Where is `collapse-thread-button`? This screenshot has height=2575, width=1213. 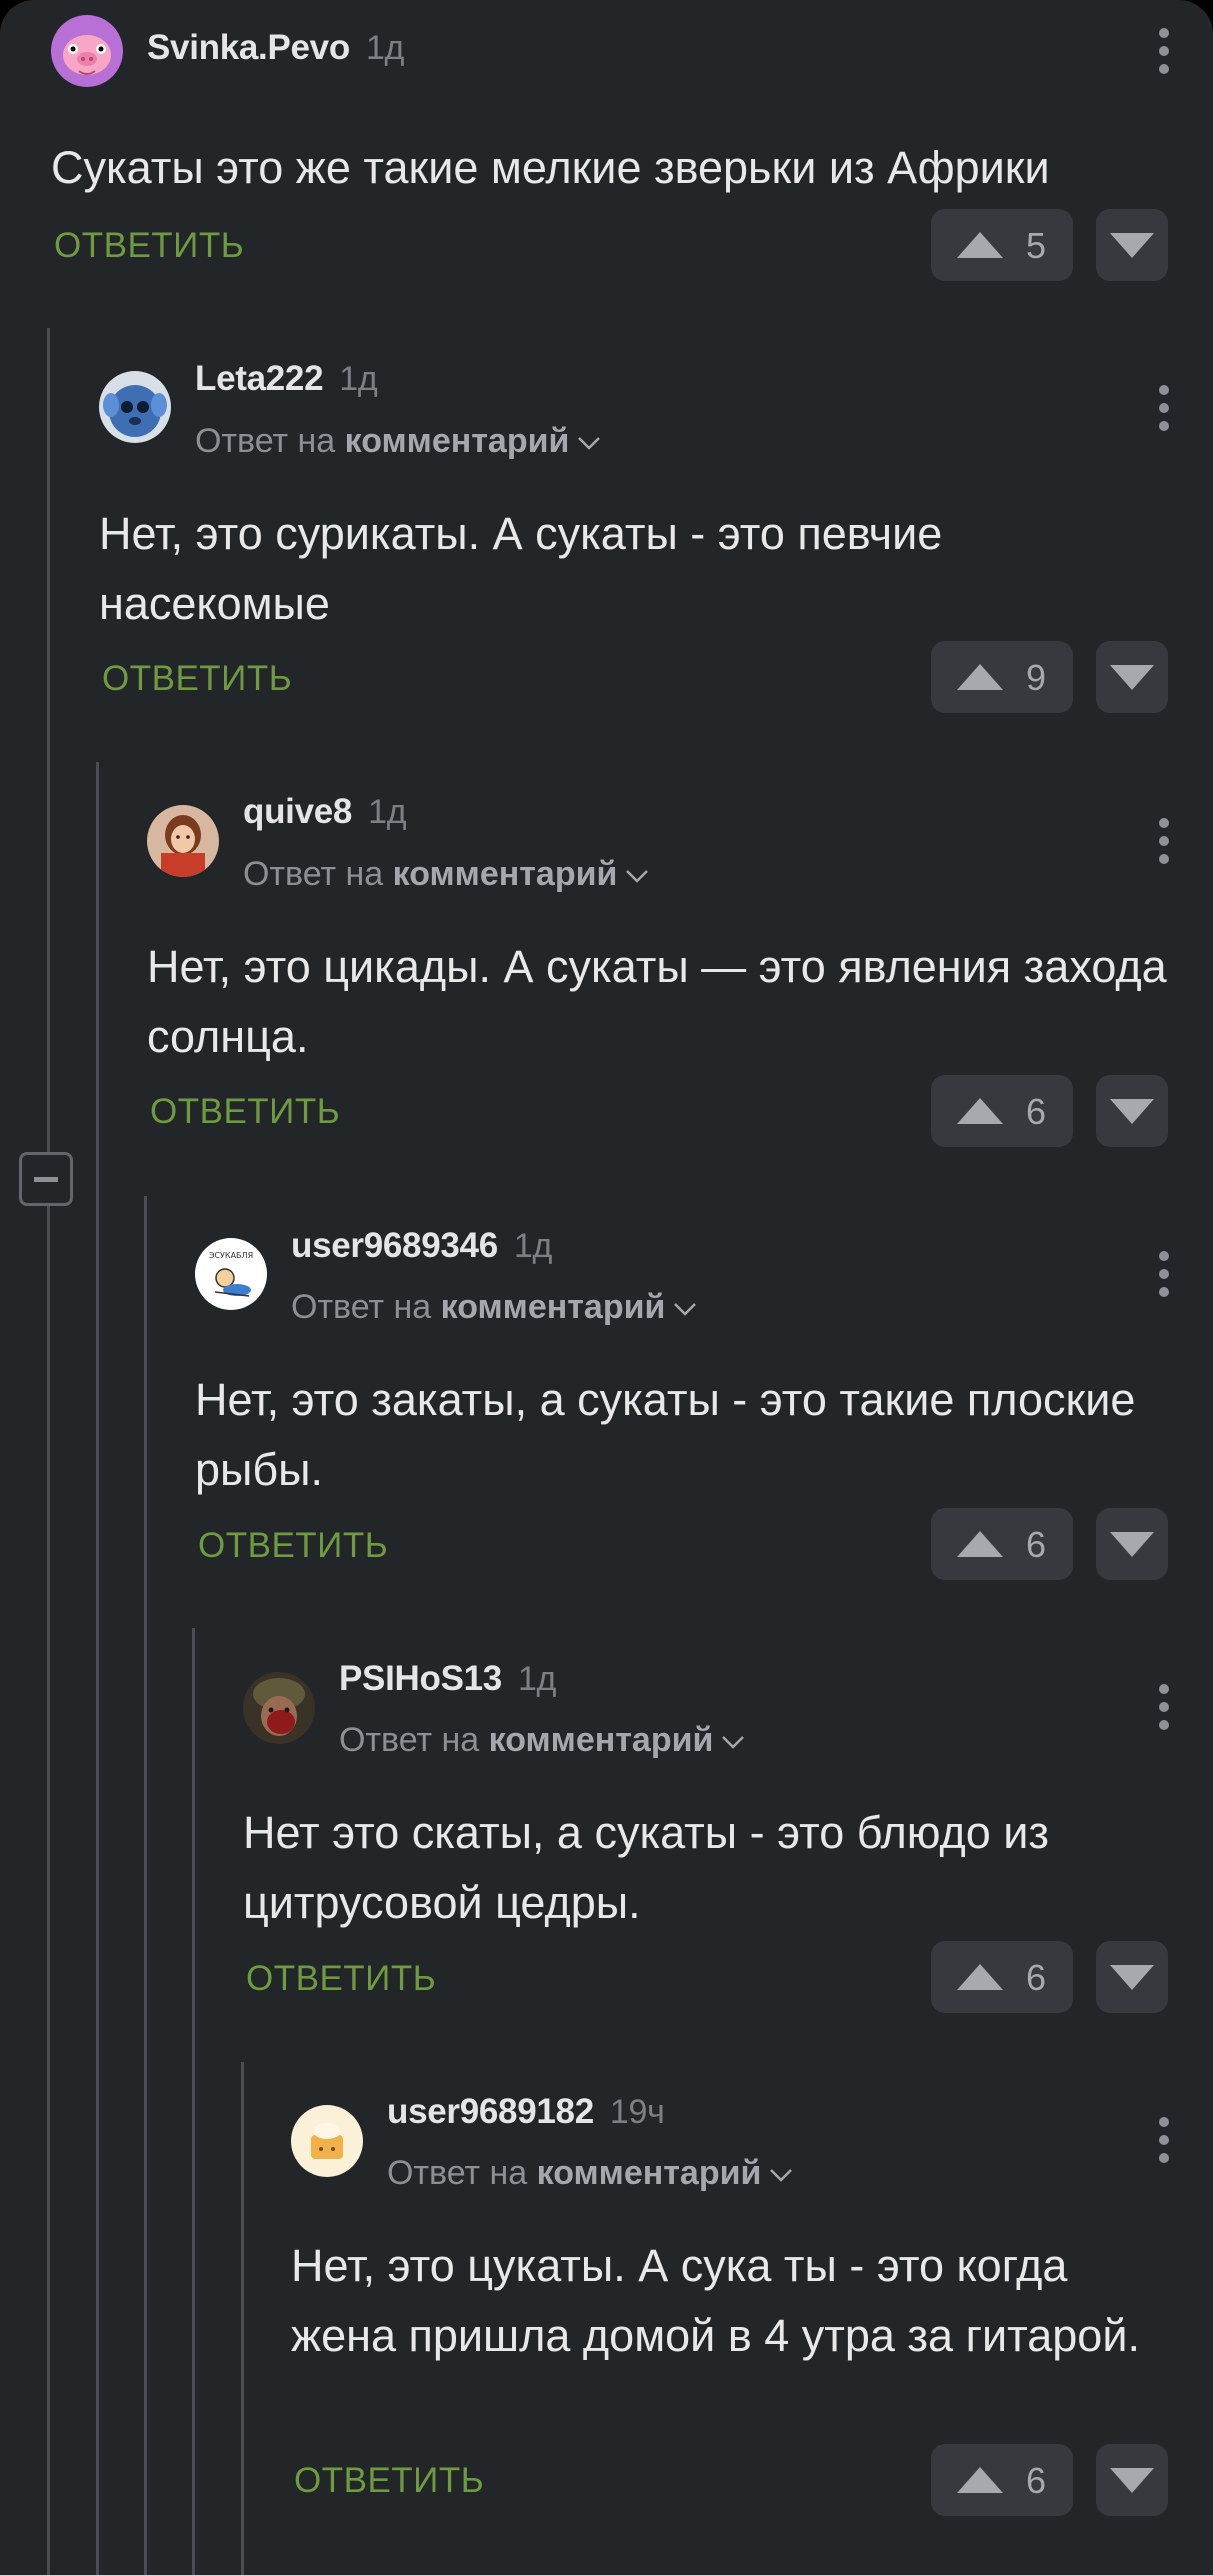 collapse-thread-button is located at coordinates (46, 1179).